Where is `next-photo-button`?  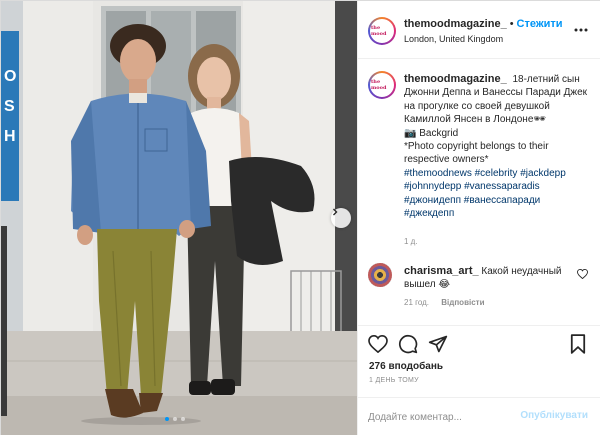
next-photo-button is located at coordinates (341, 218).